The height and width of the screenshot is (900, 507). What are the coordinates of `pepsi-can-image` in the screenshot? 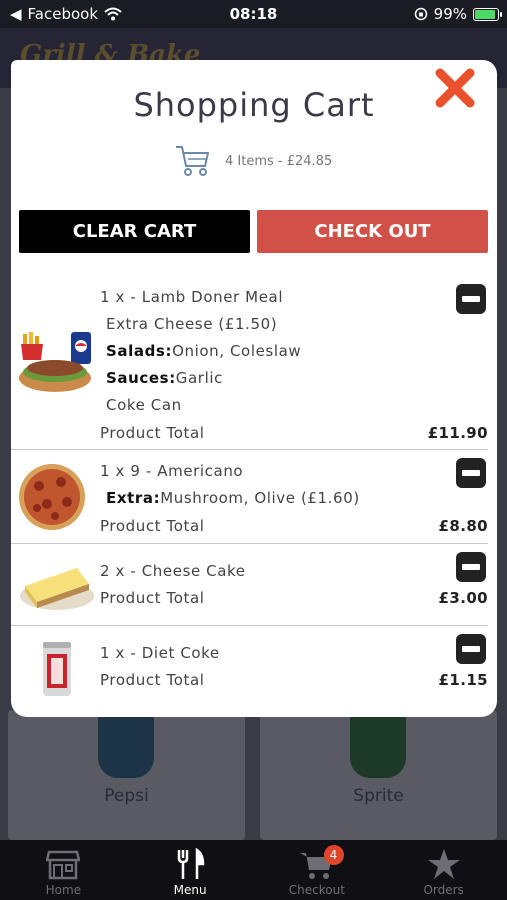 It's located at (126, 746).